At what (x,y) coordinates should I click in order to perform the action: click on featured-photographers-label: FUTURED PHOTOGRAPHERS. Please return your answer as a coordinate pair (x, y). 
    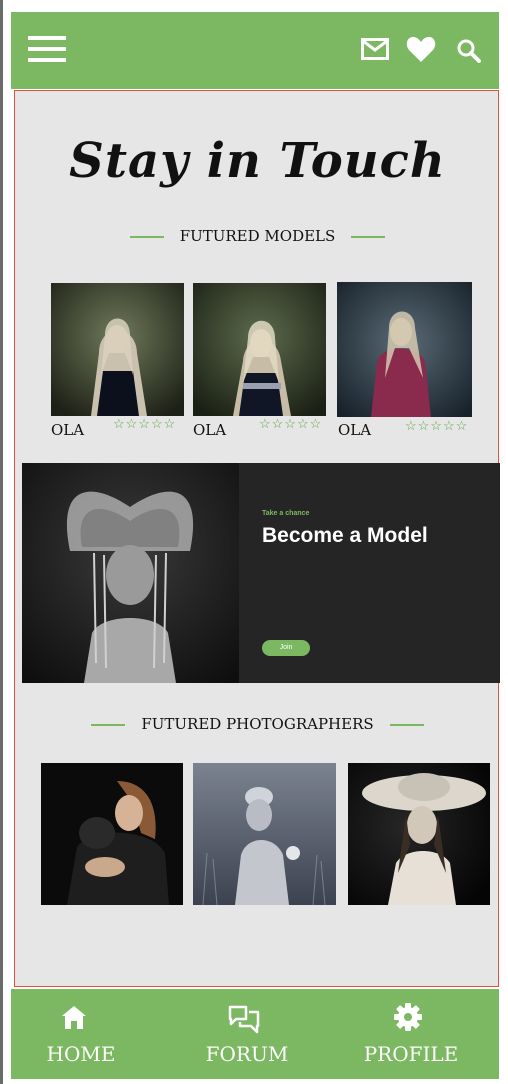
    Looking at the image, I should click on (257, 724).